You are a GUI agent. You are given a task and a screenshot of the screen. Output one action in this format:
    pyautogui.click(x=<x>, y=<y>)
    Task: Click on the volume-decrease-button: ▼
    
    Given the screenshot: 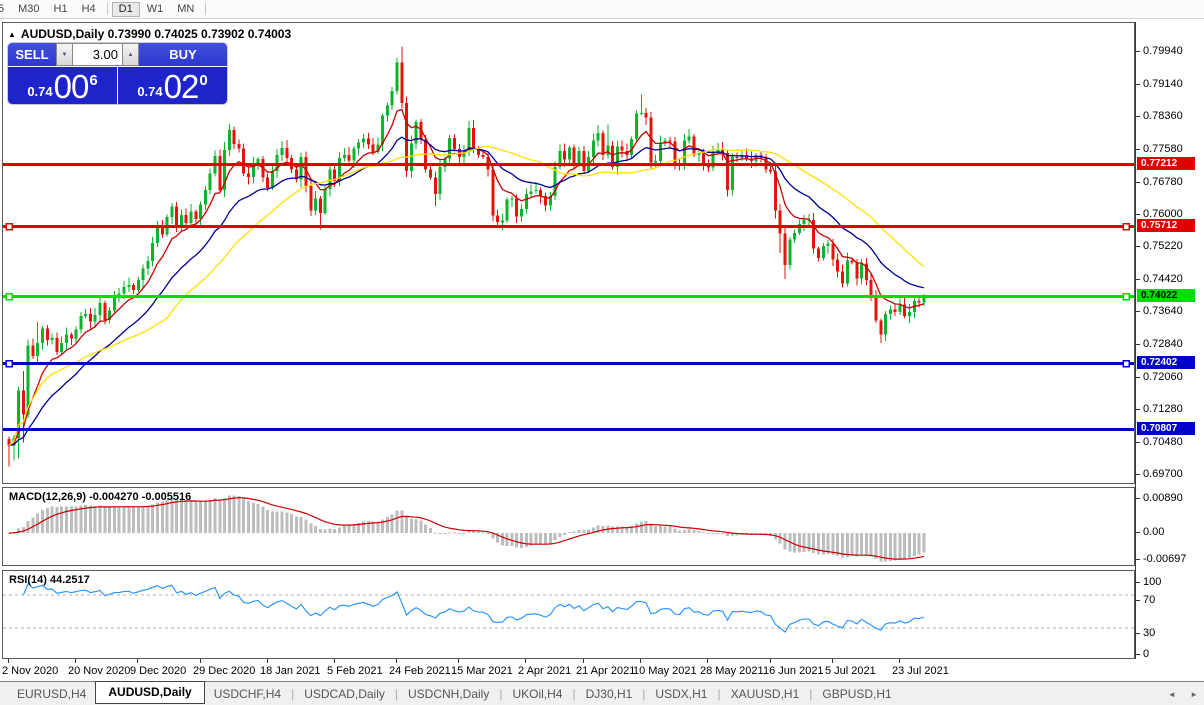 What is the action you would take?
    pyautogui.click(x=64, y=54)
    